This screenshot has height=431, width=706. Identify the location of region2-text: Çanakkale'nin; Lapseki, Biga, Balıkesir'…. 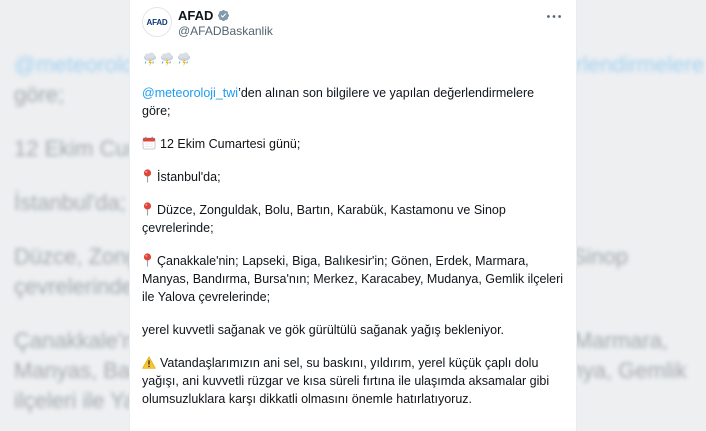
(353, 279).